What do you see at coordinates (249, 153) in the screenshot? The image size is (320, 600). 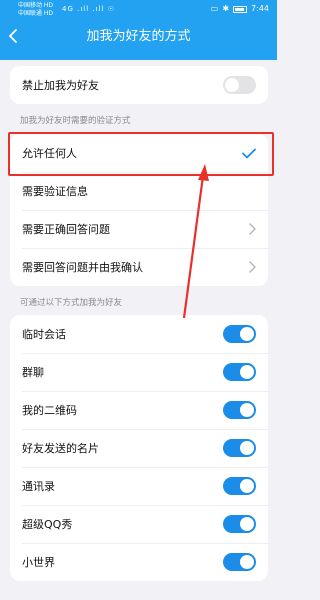 I see `checkmark-icon` at bounding box center [249, 153].